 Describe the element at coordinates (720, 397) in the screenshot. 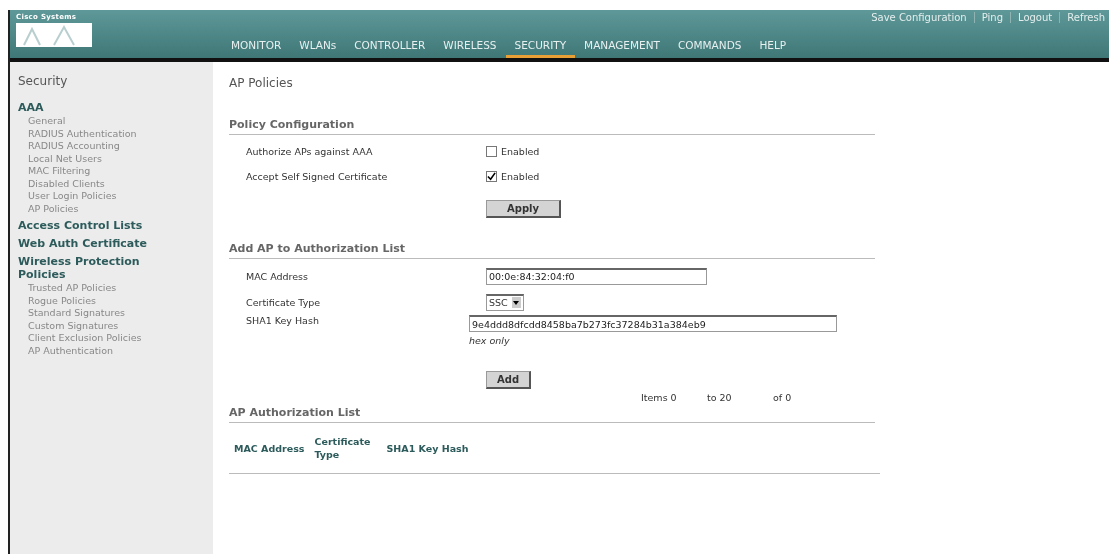

I see `pager-text: to 20` at that location.